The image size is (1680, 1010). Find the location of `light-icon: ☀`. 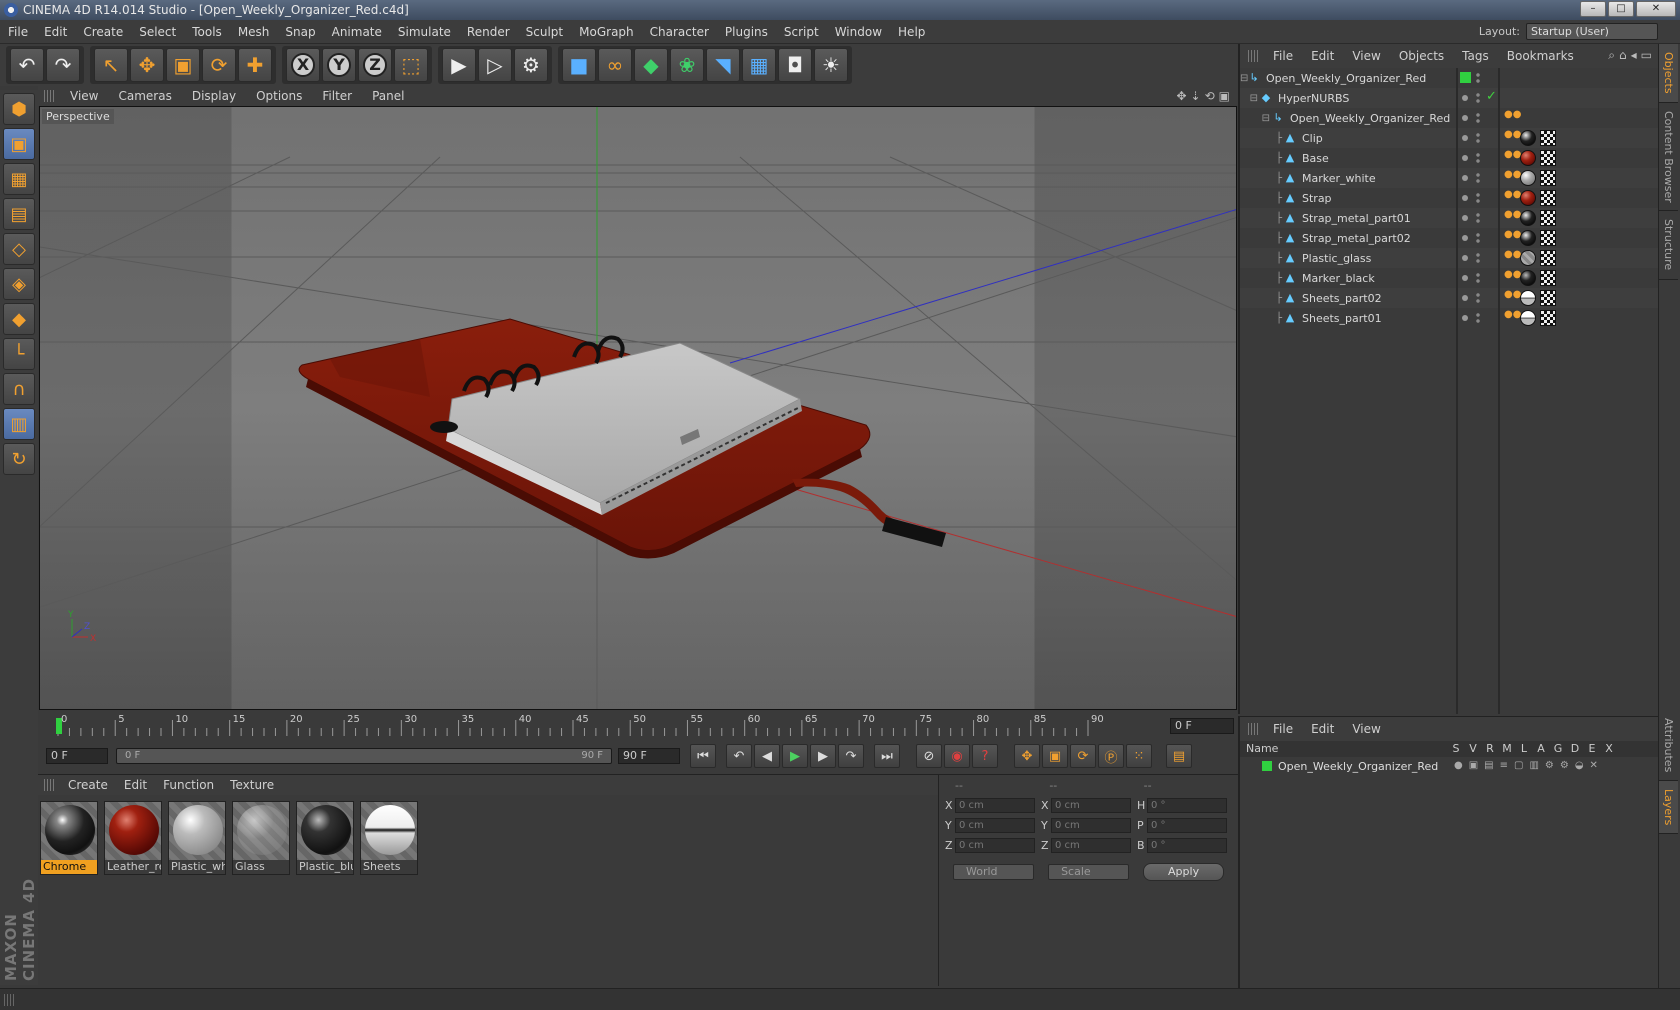

light-icon: ☀ is located at coordinates (831, 65).